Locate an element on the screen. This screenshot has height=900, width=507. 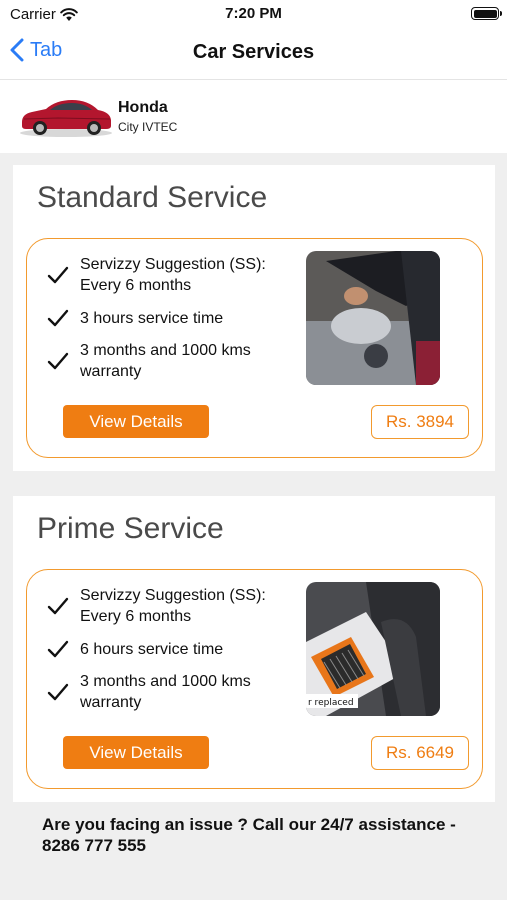
page-title: Car Services is located at coordinates (253, 52).